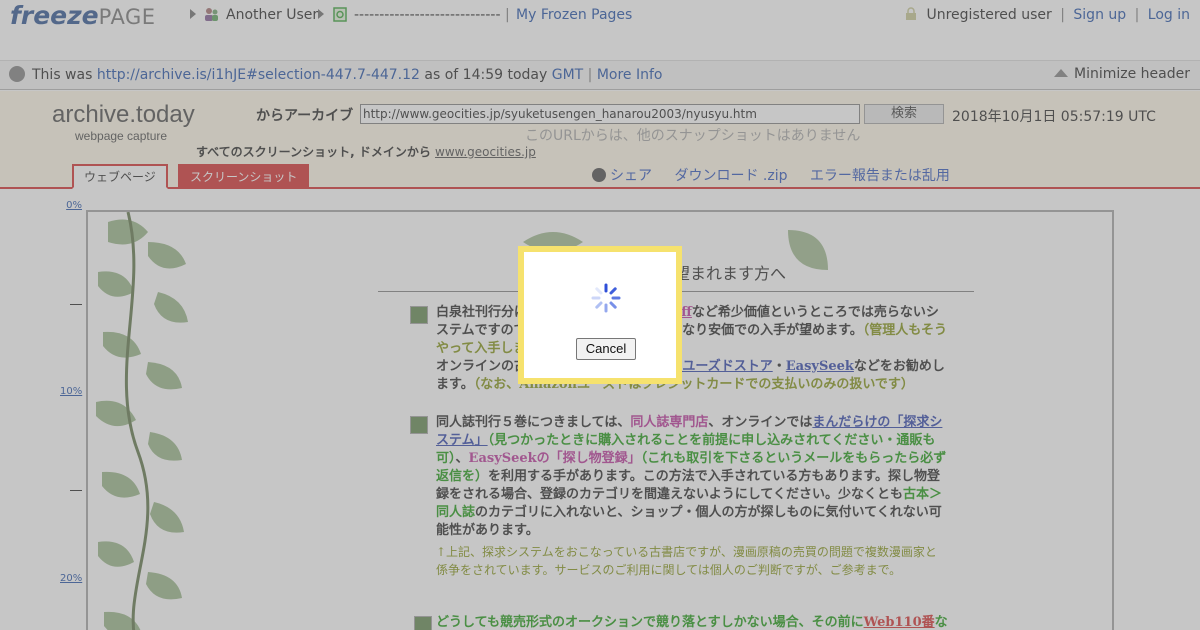 The height and width of the screenshot is (630, 1200). What do you see at coordinates (606, 349) in the screenshot?
I see `cancel-button: Cancel` at bounding box center [606, 349].